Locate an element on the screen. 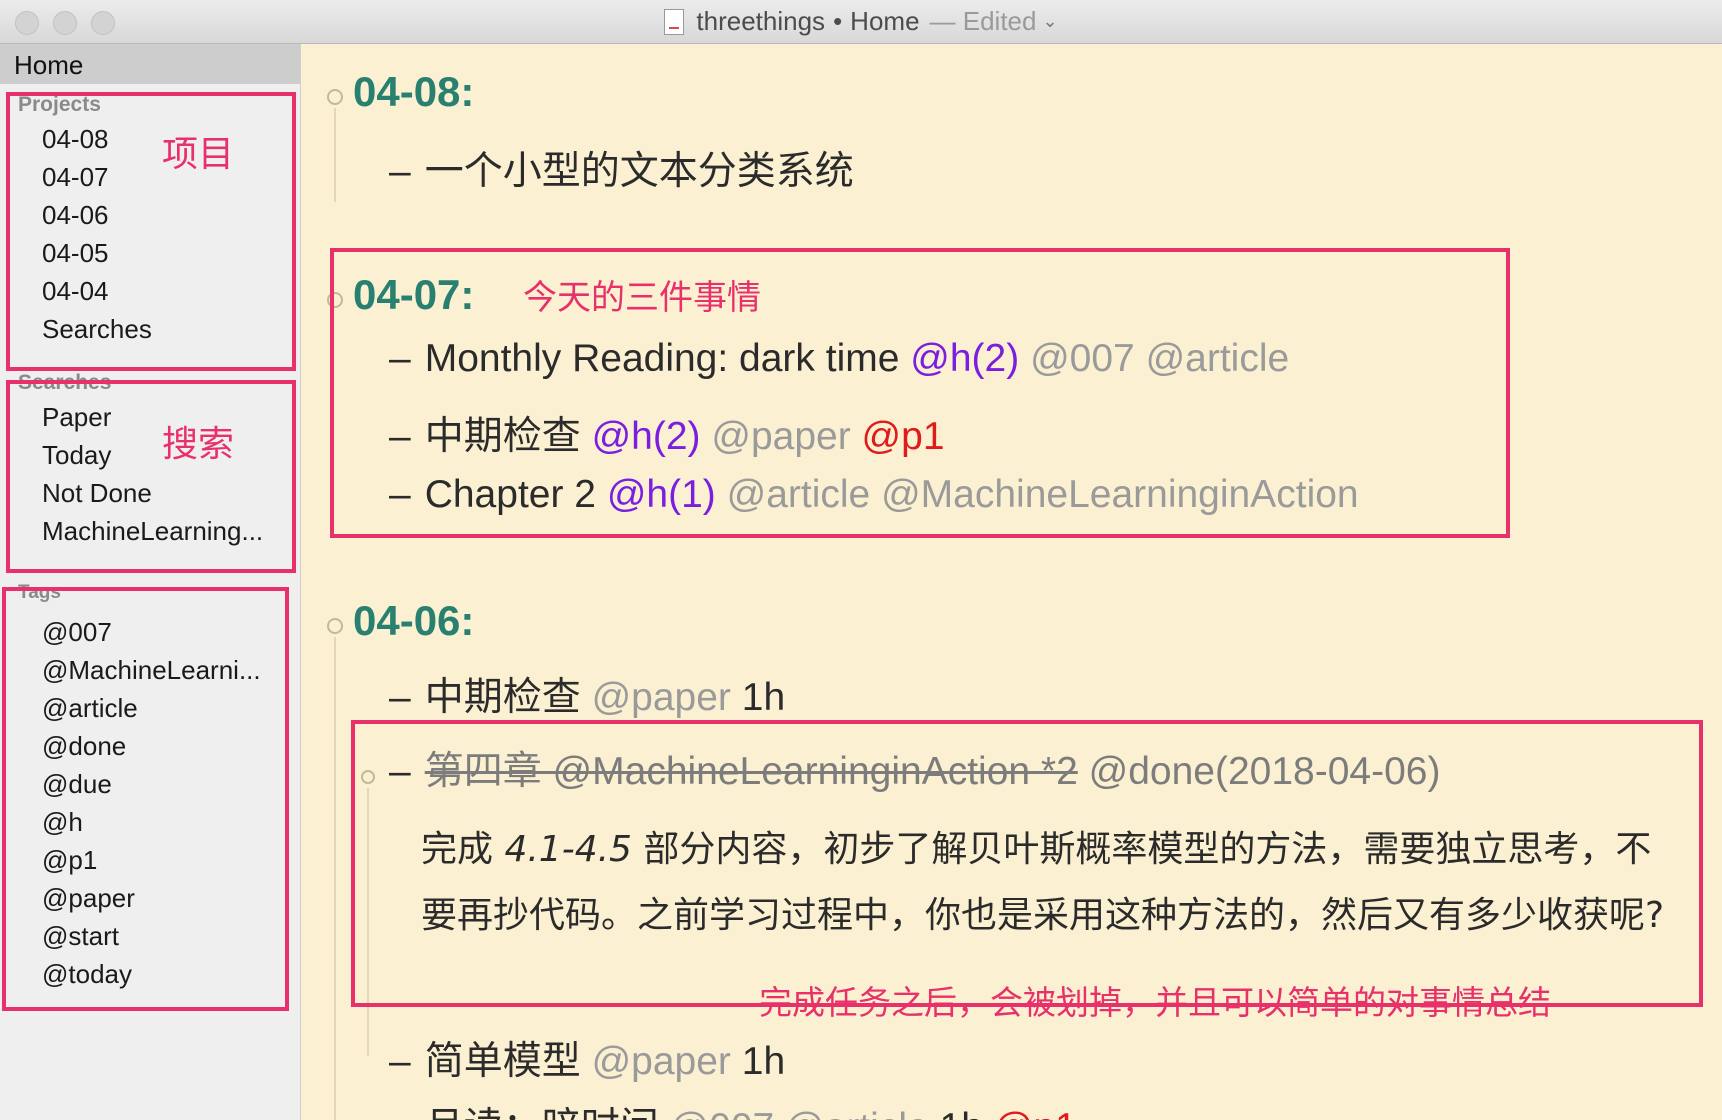 The image size is (1722, 1120). task-item: – 一个小型的文本分类系统 is located at coordinates (621, 168).